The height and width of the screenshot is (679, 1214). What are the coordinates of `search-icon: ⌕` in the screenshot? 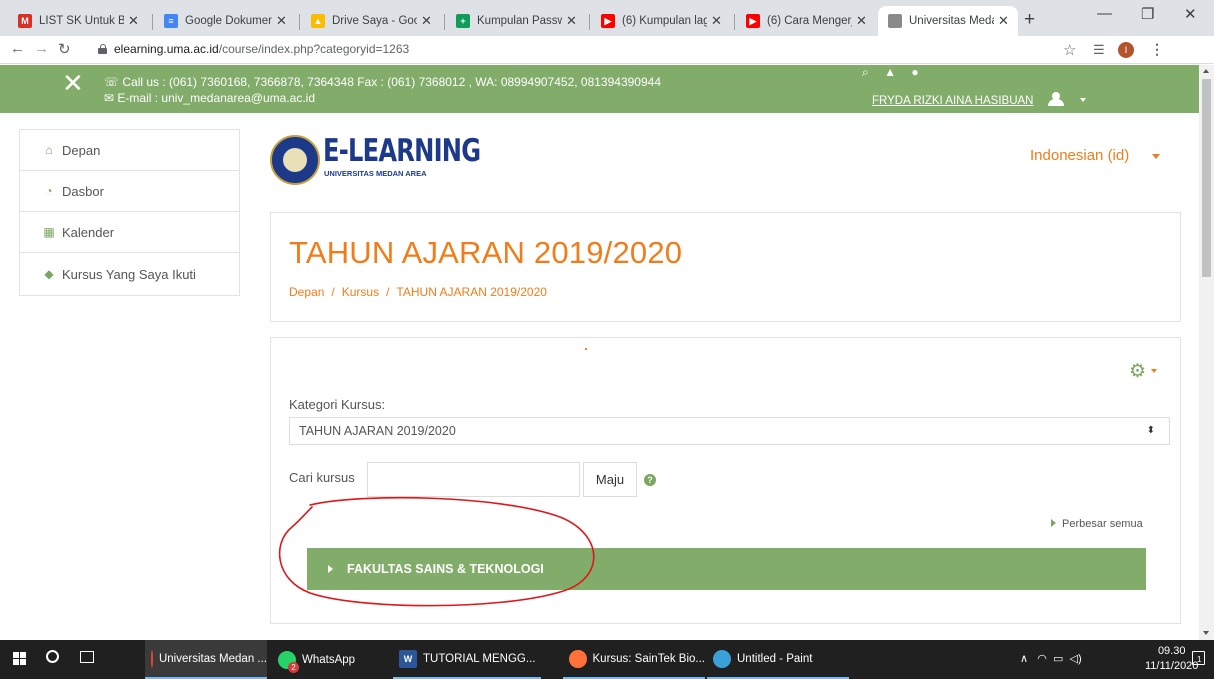 It's located at (865, 72).